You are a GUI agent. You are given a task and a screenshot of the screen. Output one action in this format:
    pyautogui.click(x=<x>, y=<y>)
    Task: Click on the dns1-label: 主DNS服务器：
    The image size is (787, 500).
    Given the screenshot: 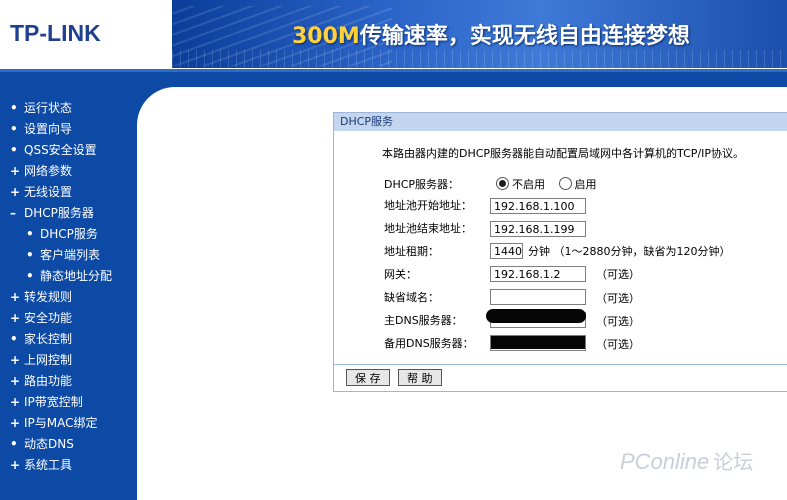 What is the action you would take?
    pyautogui.click(x=423, y=320)
    